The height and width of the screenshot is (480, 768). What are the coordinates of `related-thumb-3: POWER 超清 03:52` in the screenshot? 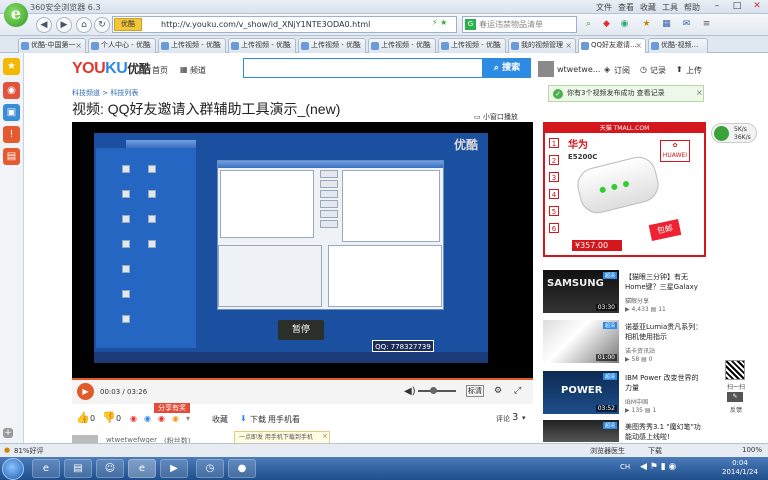 It's located at (581, 392).